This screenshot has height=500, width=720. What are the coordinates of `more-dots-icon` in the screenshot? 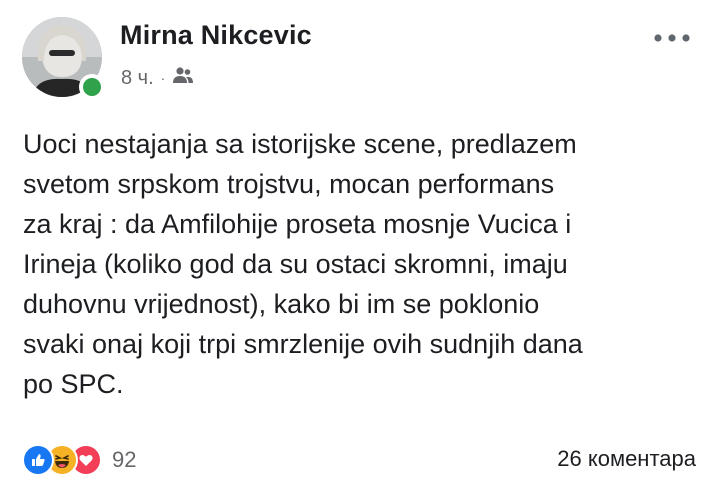 It's located at (672, 38).